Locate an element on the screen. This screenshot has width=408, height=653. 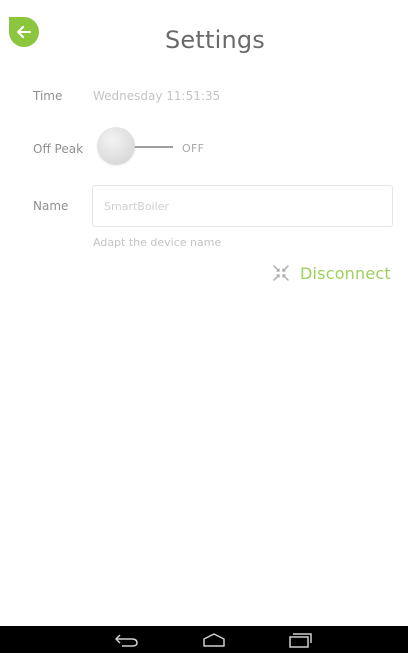
off-peak-label: Off Peak is located at coordinates (58, 149).